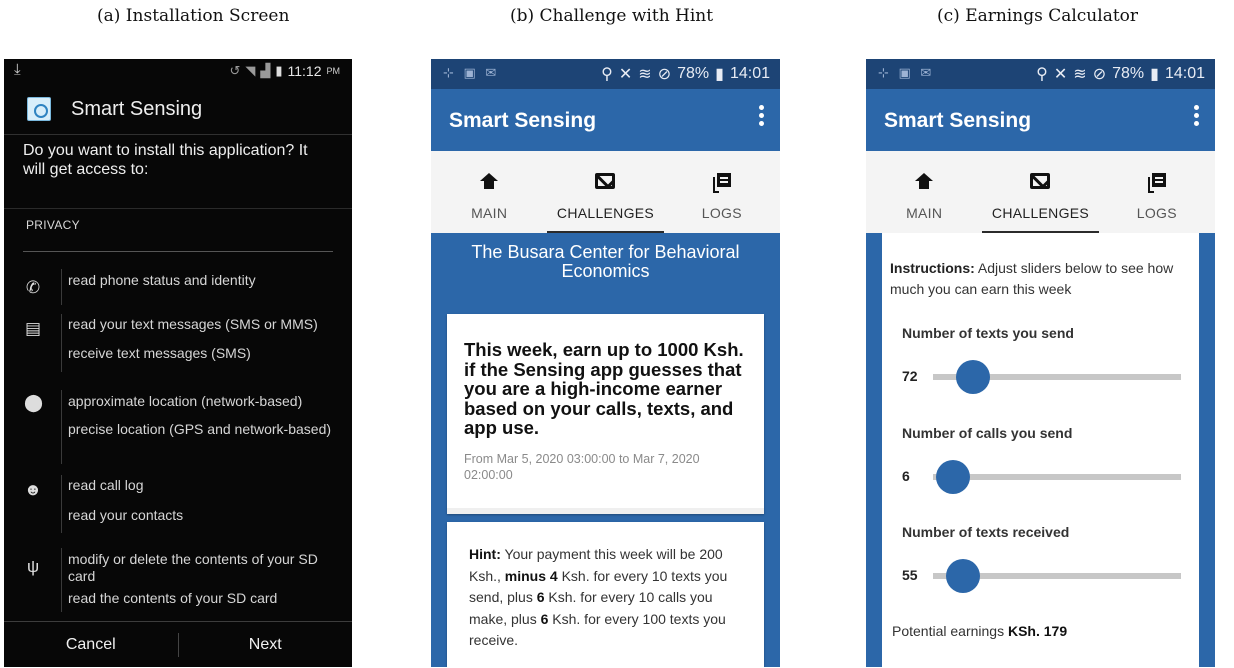  I want to click on section-divider, so click(178, 251).